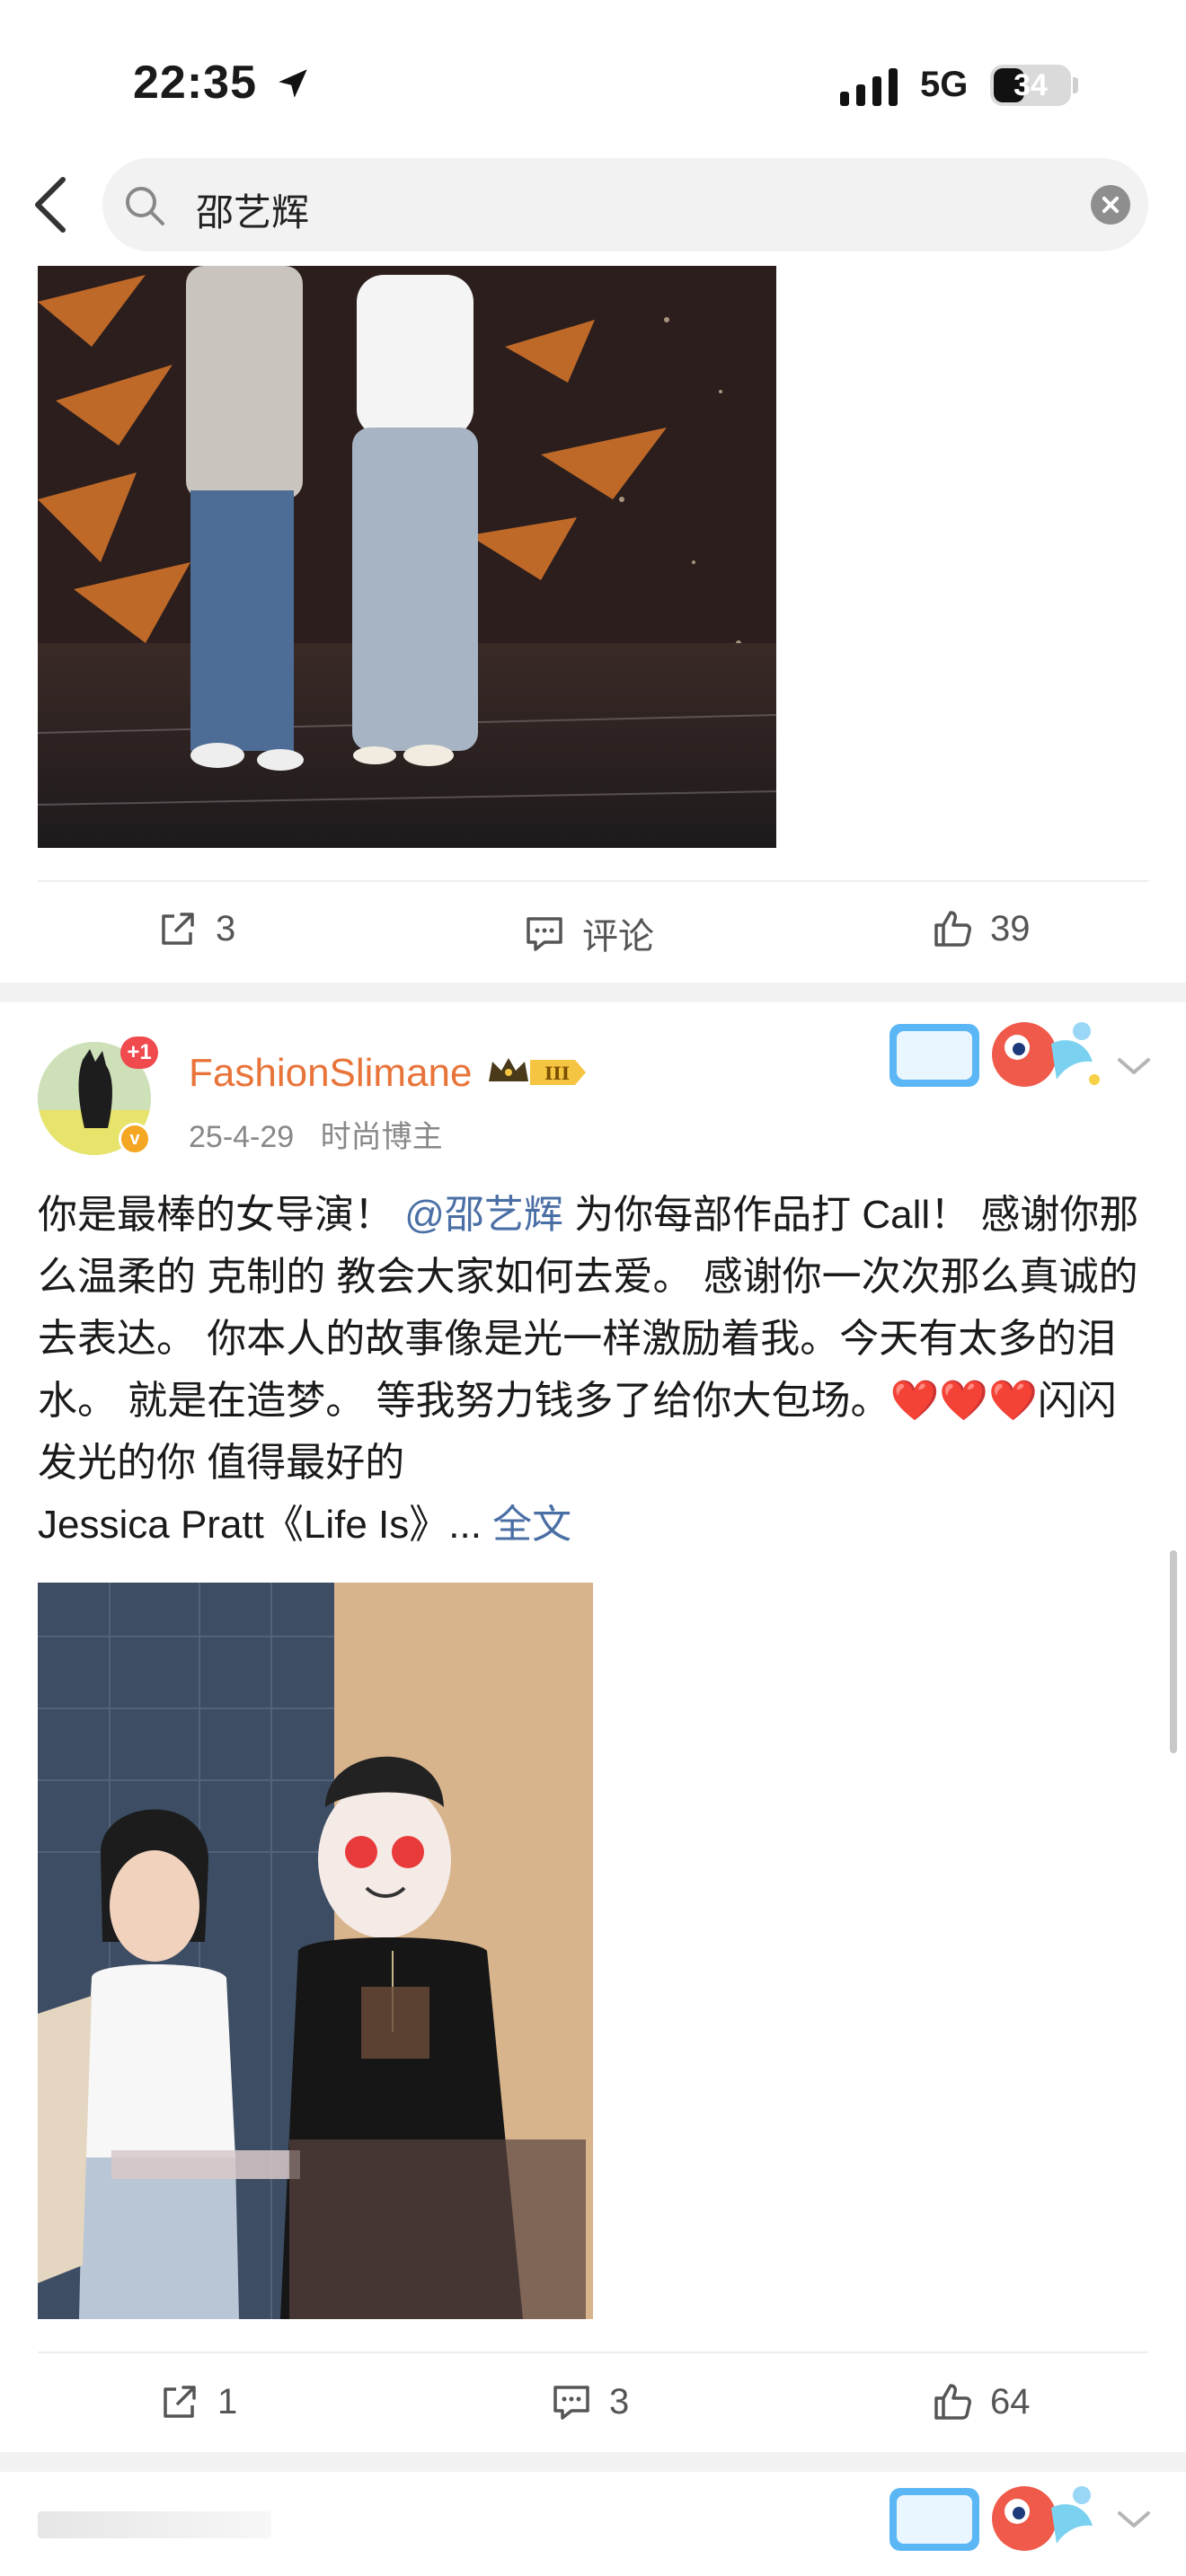 The height and width of the screenshot is (2576, 1186). What do you see at coordinates (331, 1073) in the screenshot?
I see `username: FashionSlimane` at bounding box center [331, 1073].